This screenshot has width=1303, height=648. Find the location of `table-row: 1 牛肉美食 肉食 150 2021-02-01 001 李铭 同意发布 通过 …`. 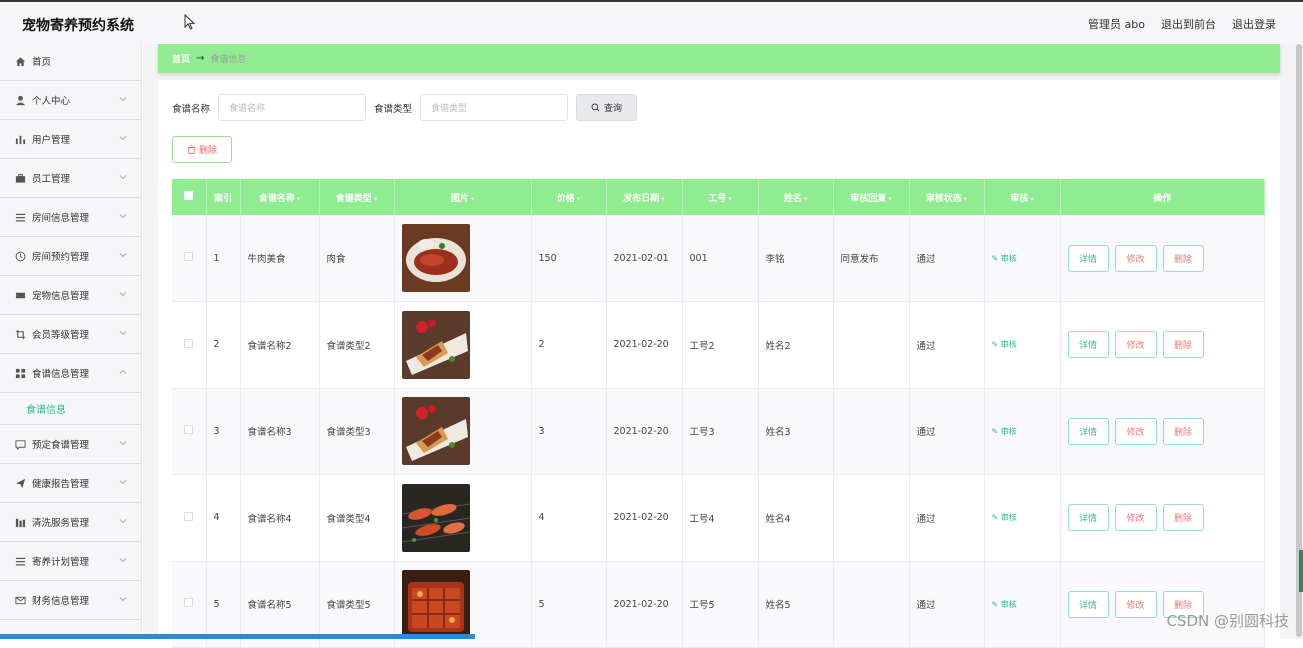

table-row: 1 牛肉美食 肉食 150 2021-02-01 001 李铭 同意发布 通过 … is located at coordinates (718, 258).